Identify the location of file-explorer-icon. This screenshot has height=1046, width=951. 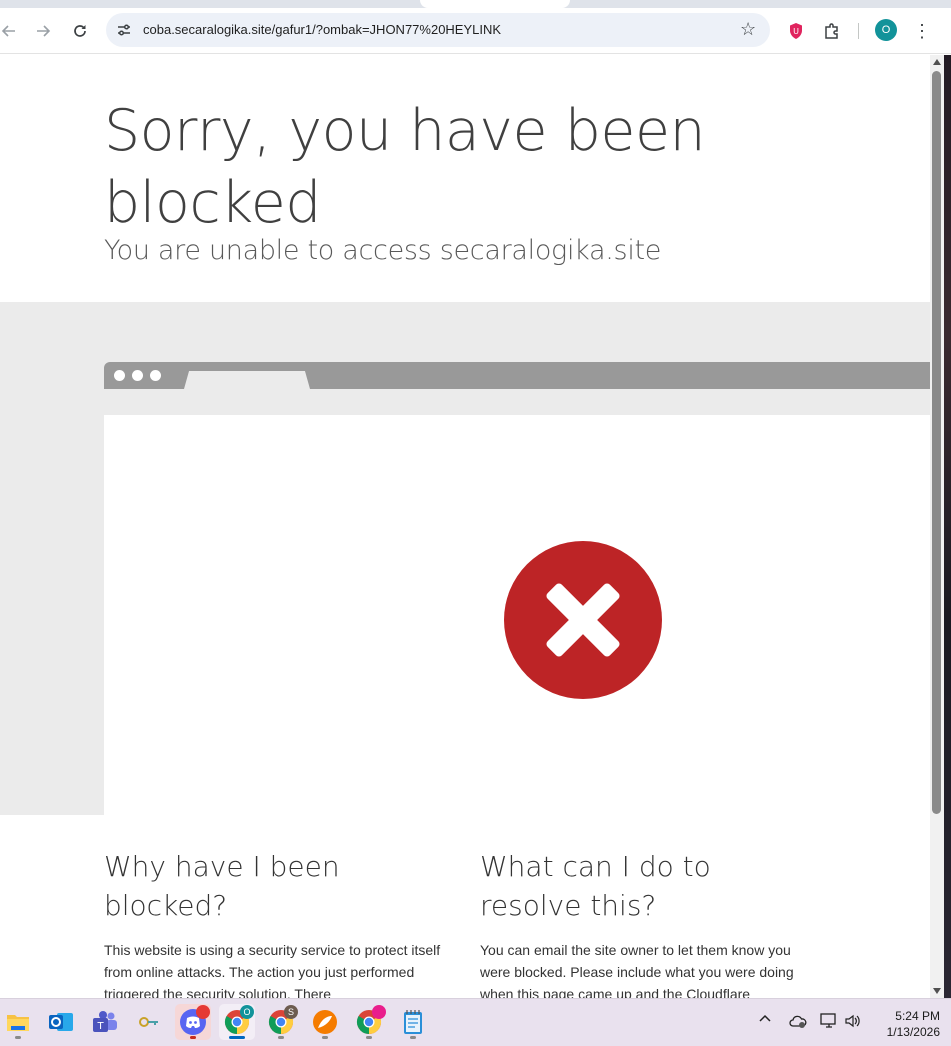
(18, 1023).